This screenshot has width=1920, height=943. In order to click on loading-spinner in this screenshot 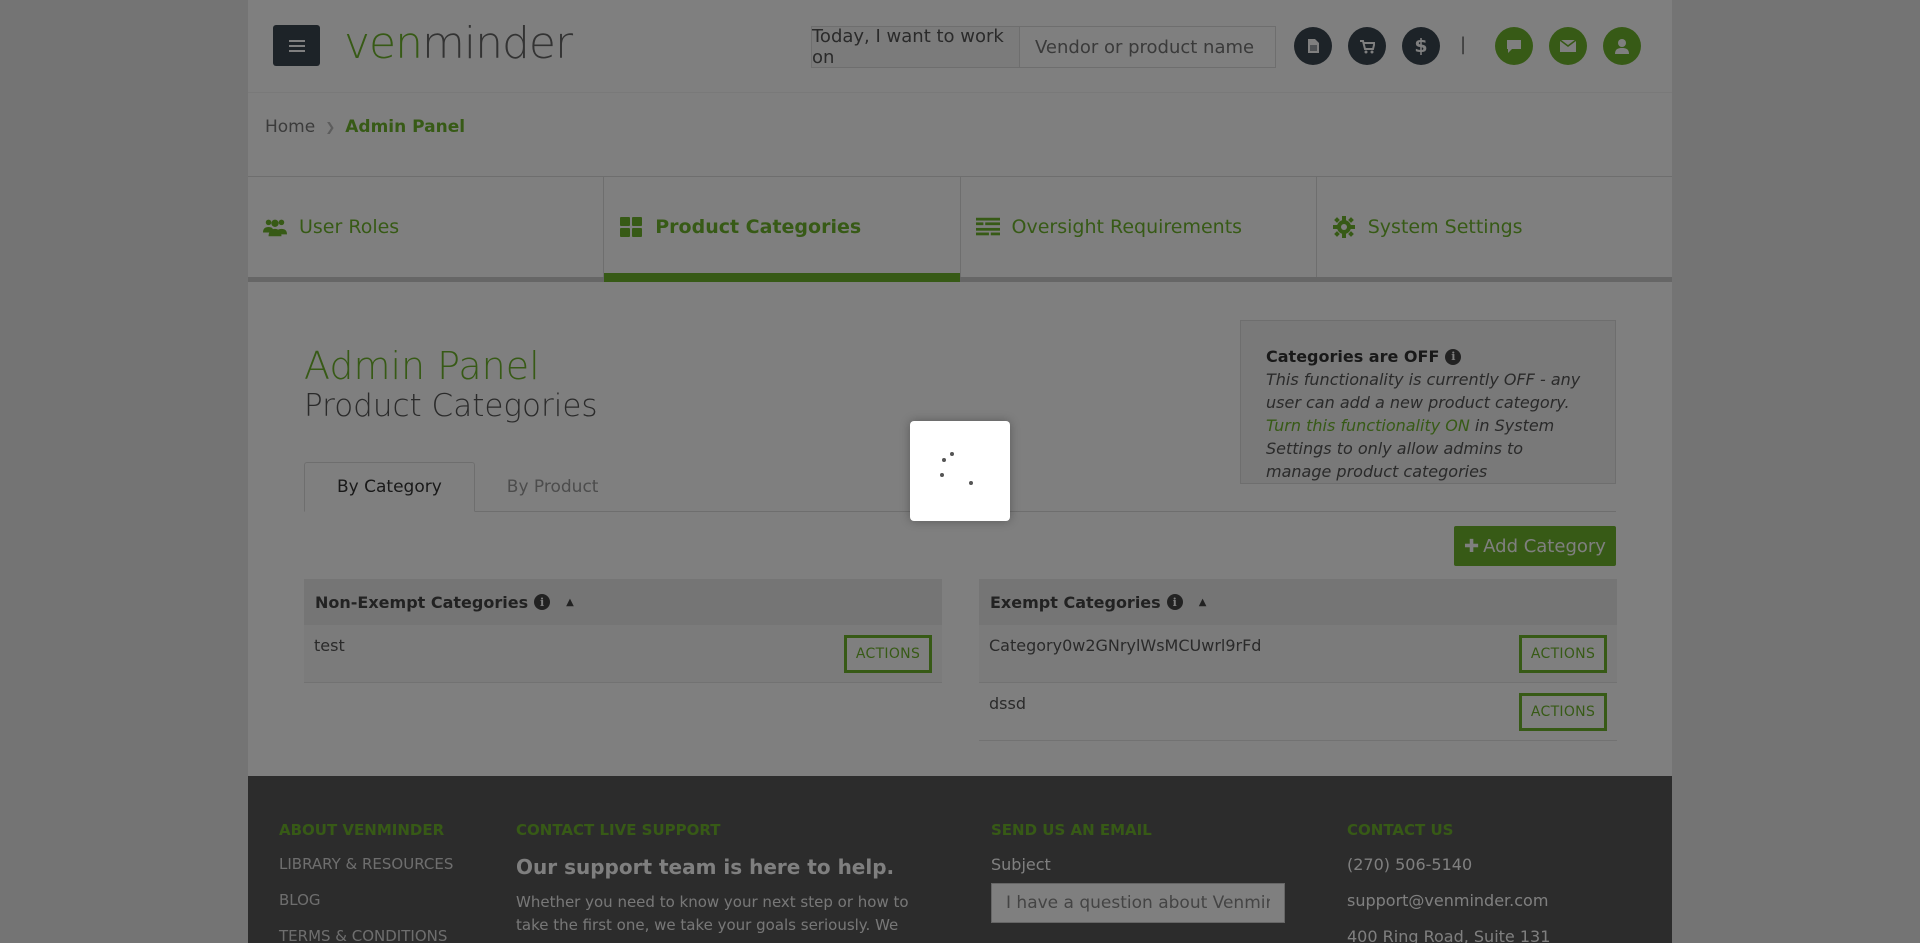, I will do `click(960, 471)`.